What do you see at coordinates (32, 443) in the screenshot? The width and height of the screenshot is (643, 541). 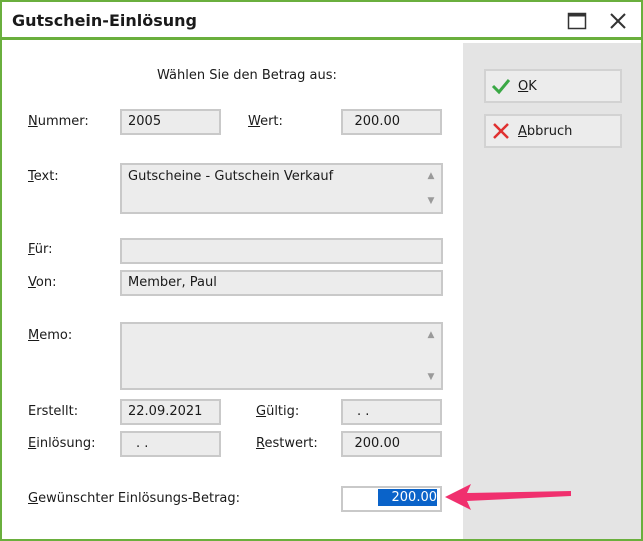 I see `einloesung-label-mnemonic: E` at bounding box center [32, 443].